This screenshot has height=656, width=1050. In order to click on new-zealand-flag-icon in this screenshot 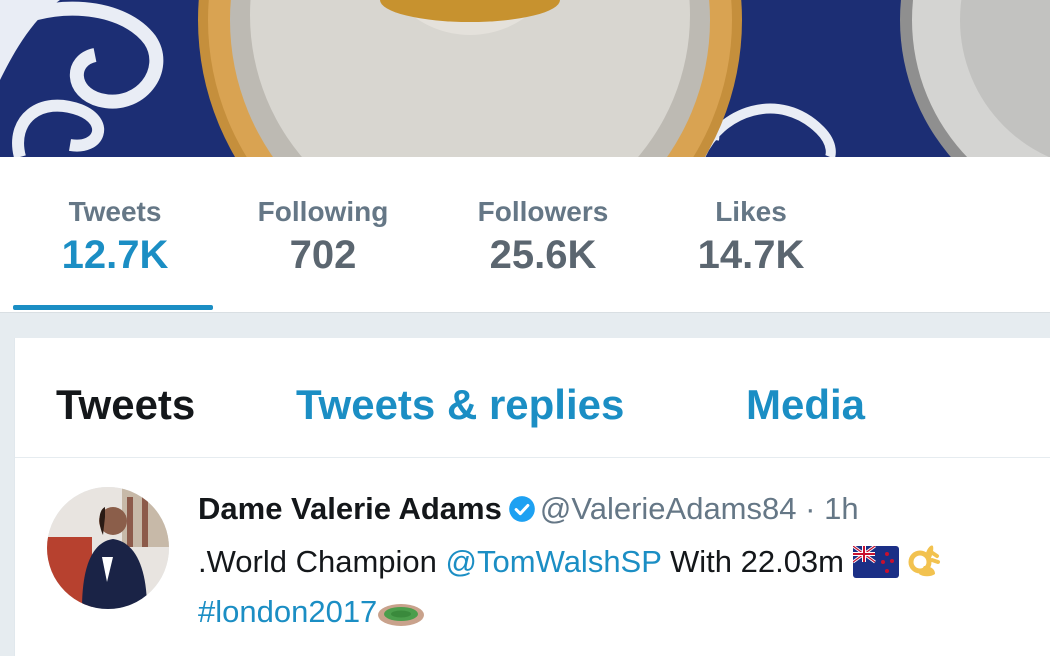, I will do `click(875, 562)`.